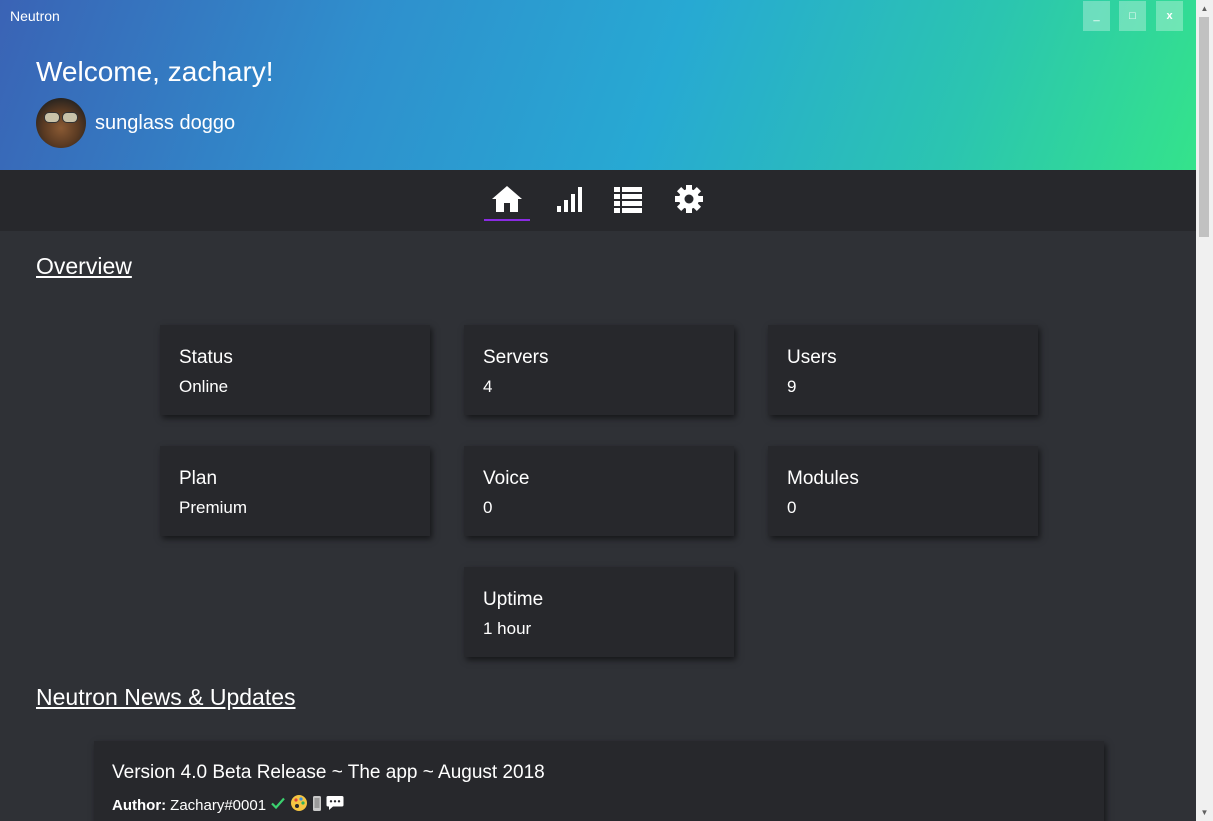  Describe the element at coordinates (823, 478) in the screenshot. I see `card-label: Modules` at that location.